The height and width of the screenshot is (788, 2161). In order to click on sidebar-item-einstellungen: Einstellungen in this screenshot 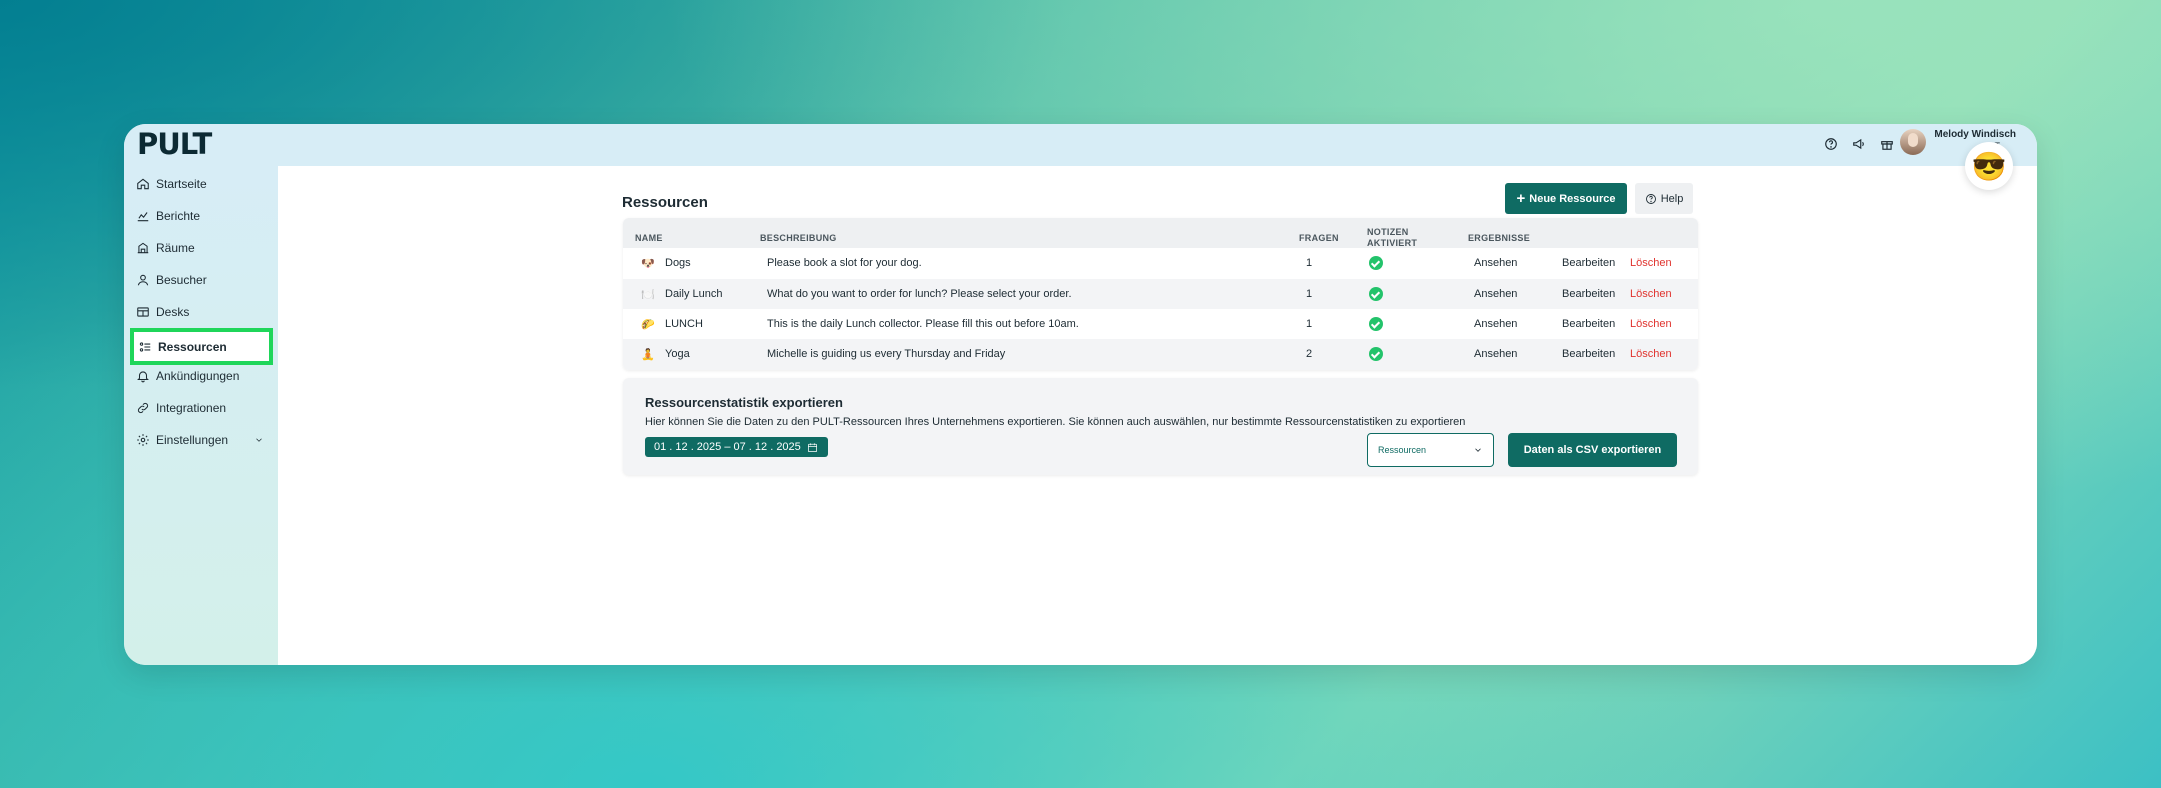, I will do `click(200, 440)`.